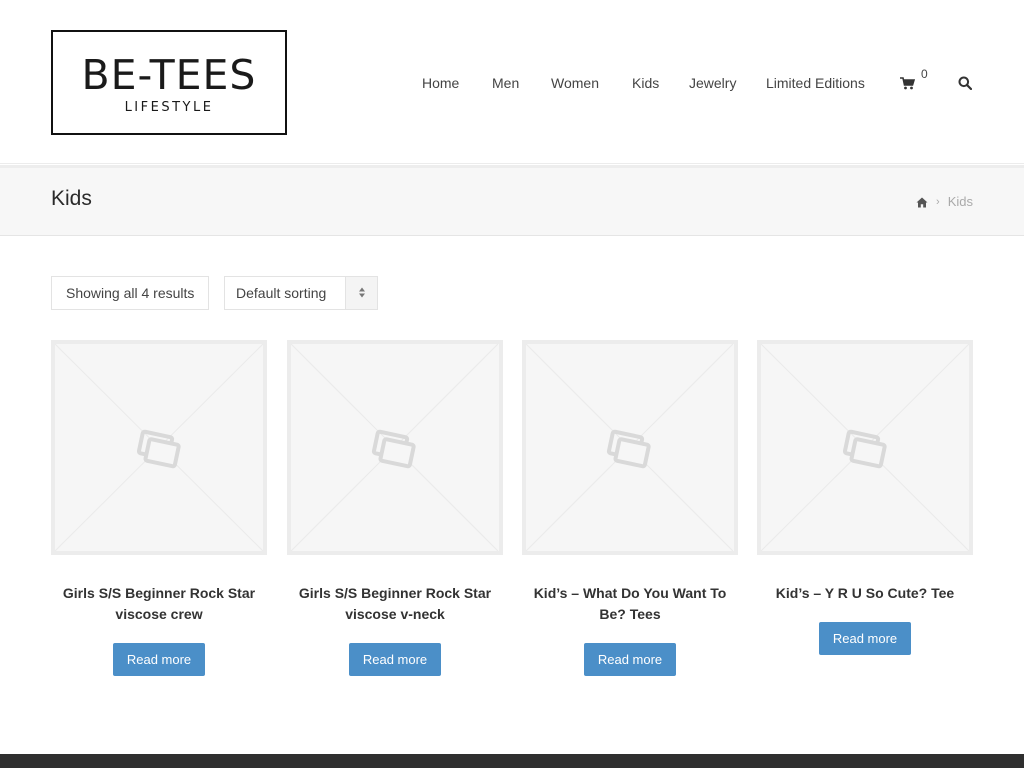 The width and height of the screenshot is (1024, 768). I want to click on home-icon, so click(922, 202).